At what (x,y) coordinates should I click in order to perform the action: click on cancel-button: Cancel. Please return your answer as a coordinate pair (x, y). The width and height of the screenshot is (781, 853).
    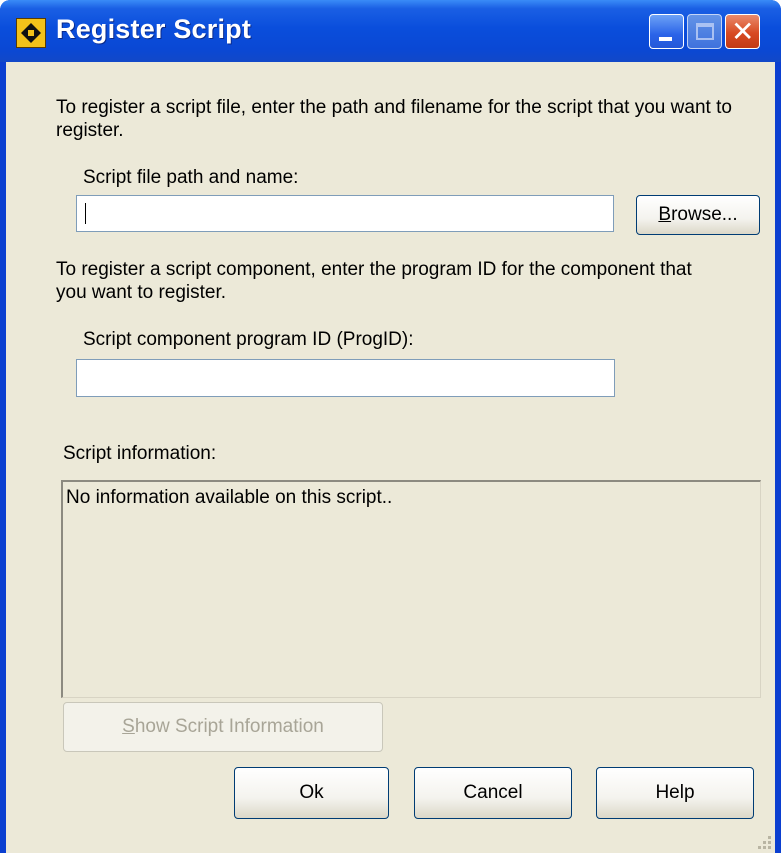
    Looking at the image, I should click on (493, 793).